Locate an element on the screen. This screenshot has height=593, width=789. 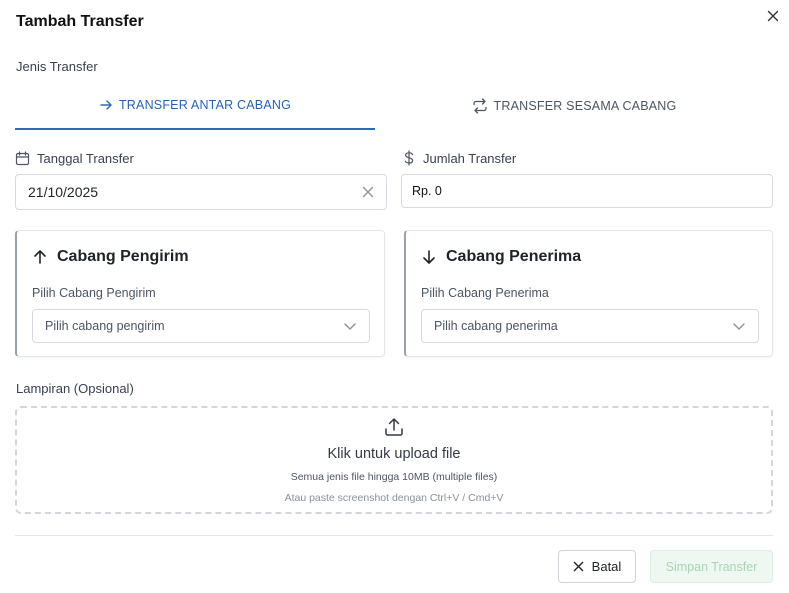
tab-transfer-sesama-cabang: TRANSFER SESAMA CABANG is located at coordinates (574, 106).